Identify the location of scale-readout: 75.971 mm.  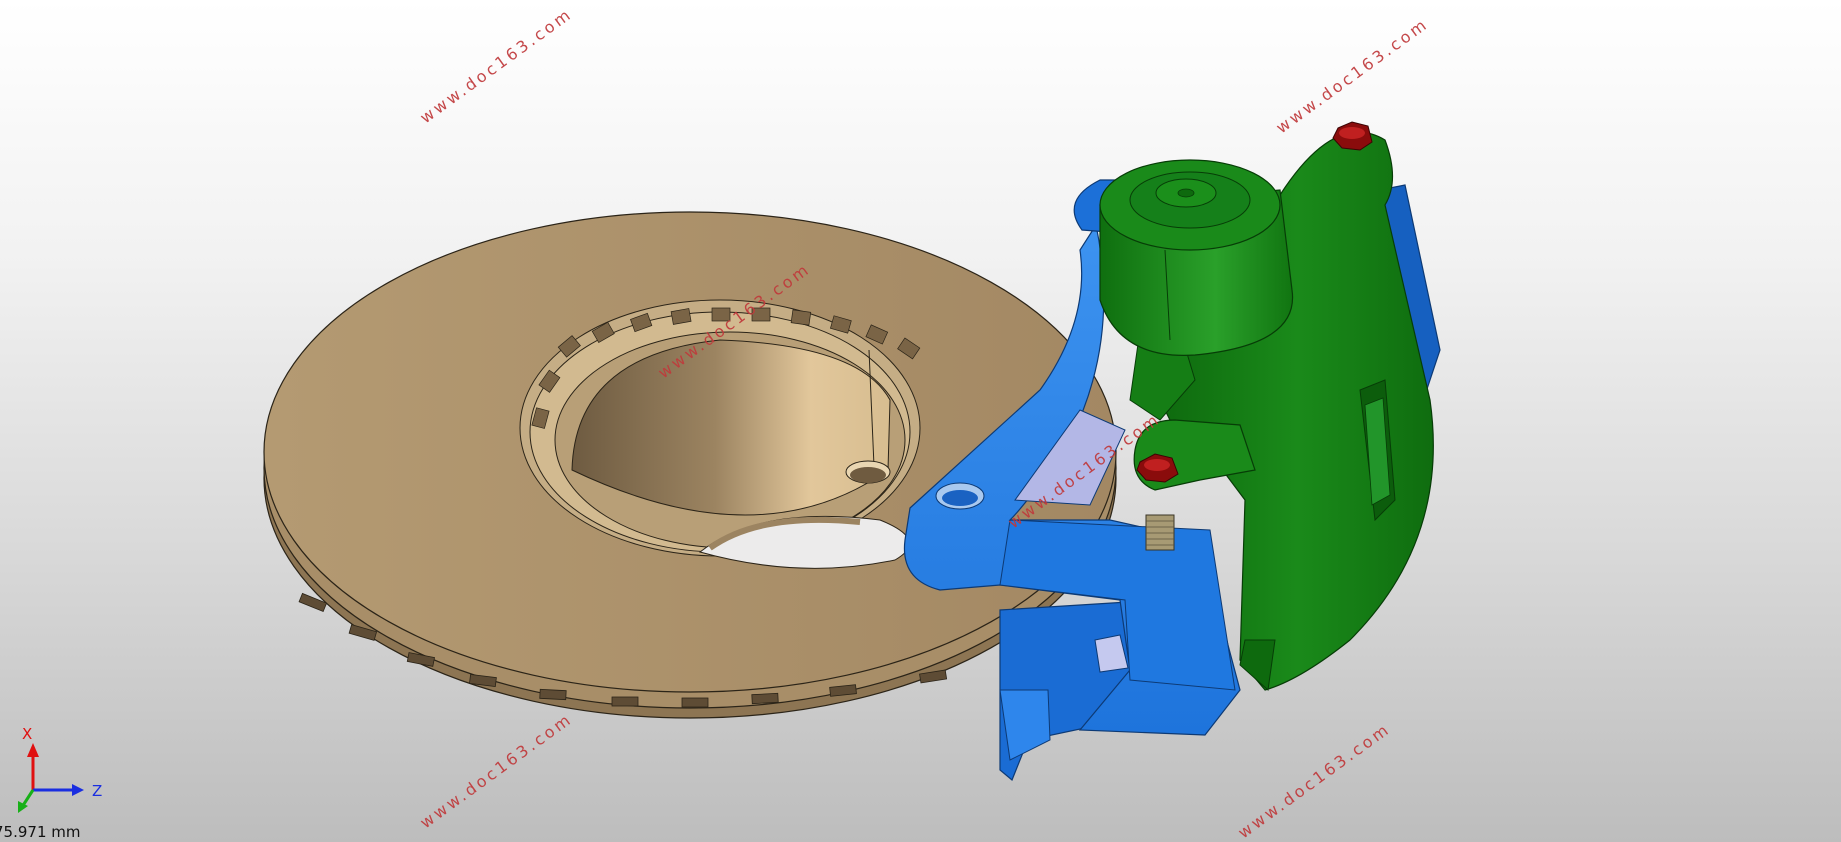
(40, 832).